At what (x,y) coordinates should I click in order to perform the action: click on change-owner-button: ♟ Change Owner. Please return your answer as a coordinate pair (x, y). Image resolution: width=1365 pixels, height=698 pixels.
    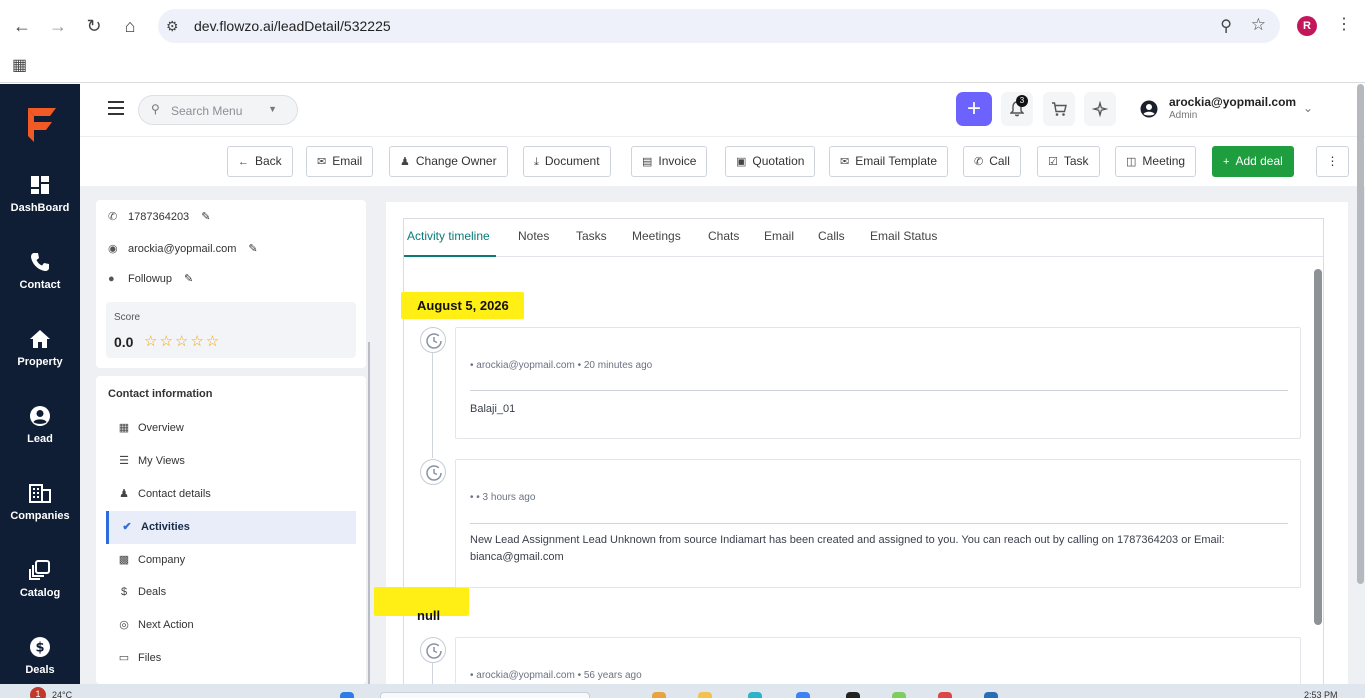
    Looking at the image, I should click on (448, 161).